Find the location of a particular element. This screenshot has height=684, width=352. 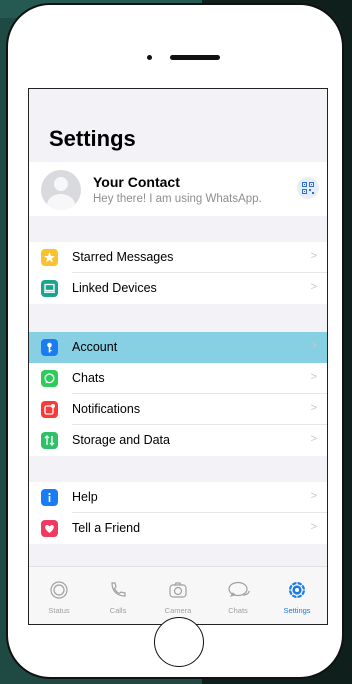

key-icon is located at coordinates (49, 347).